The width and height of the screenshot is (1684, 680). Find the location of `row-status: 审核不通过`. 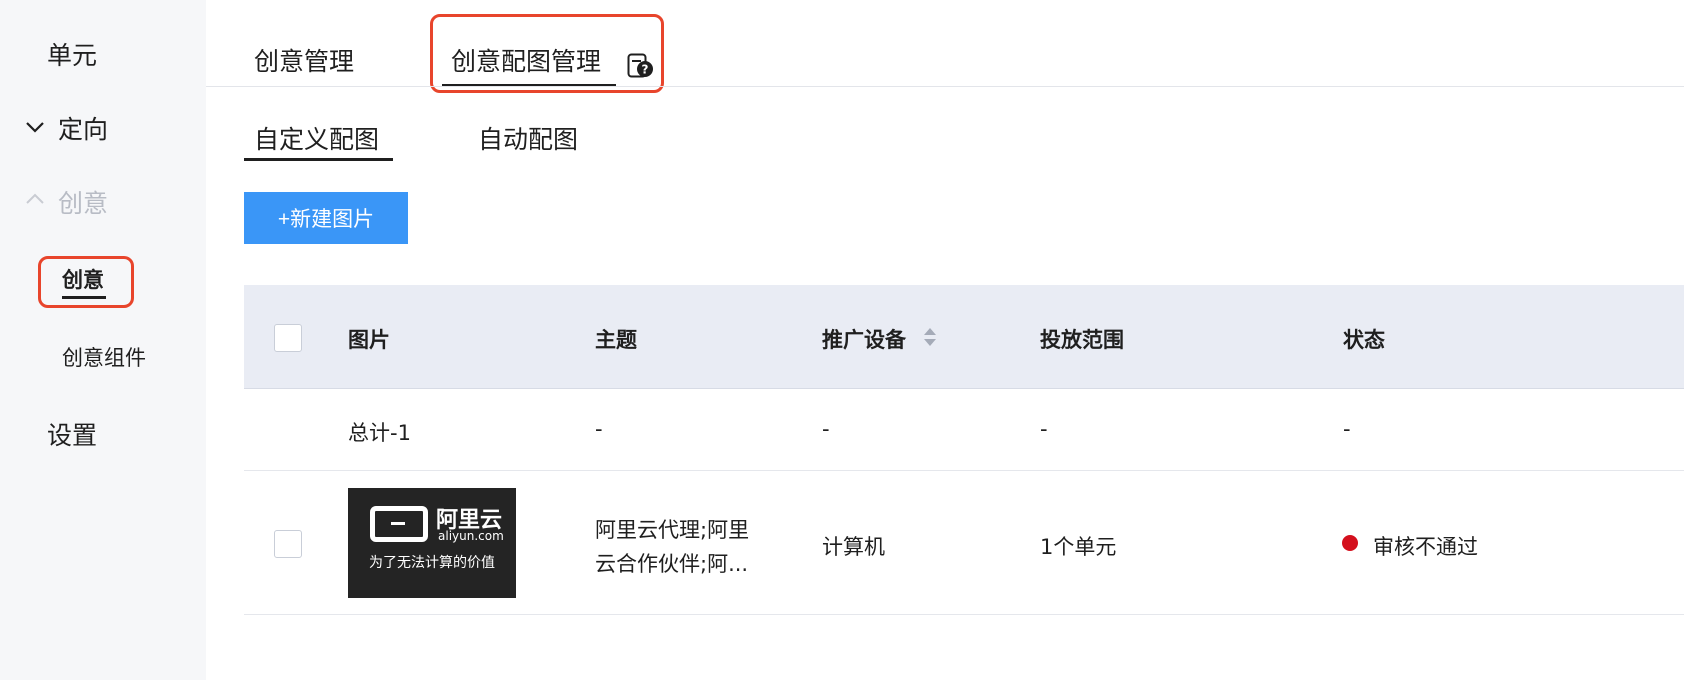

row-status: 审核不通过 is located at coordinates (1425, 547).